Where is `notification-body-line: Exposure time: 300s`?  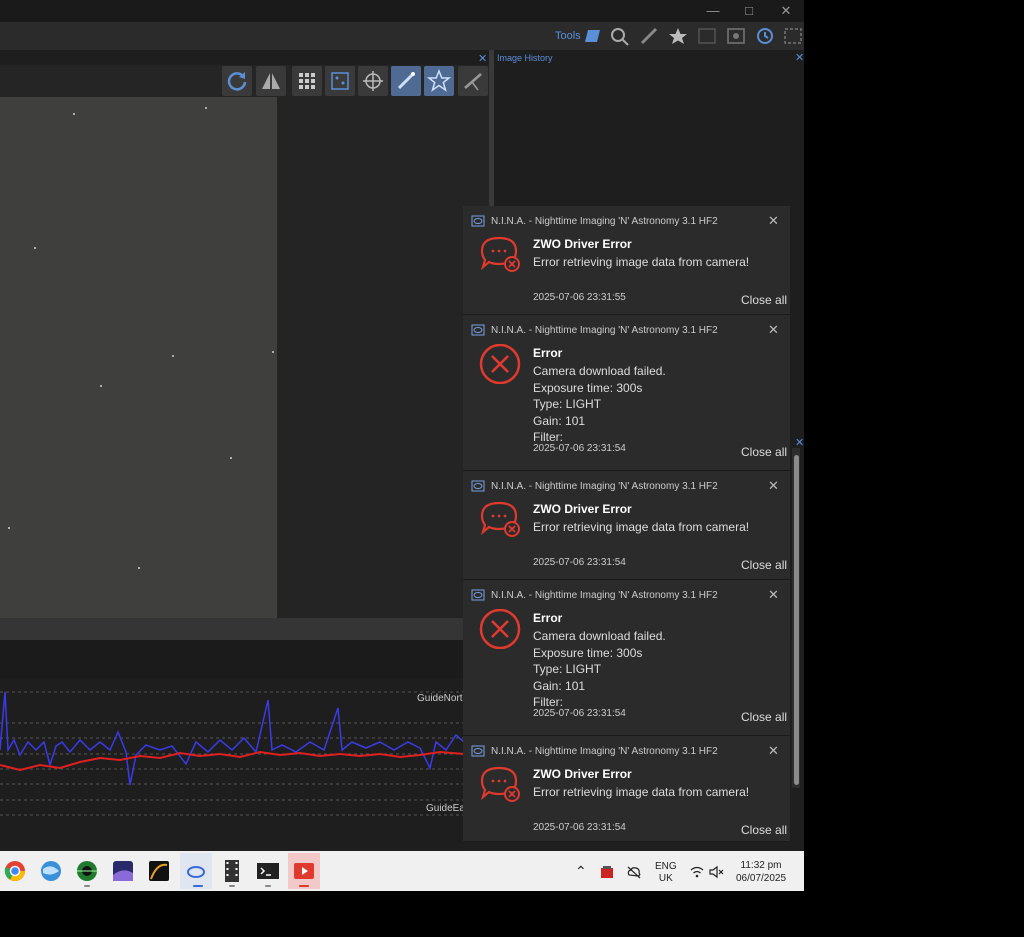
notification-body-line: Exposure time: 300s is located at coordinates (588, 652).